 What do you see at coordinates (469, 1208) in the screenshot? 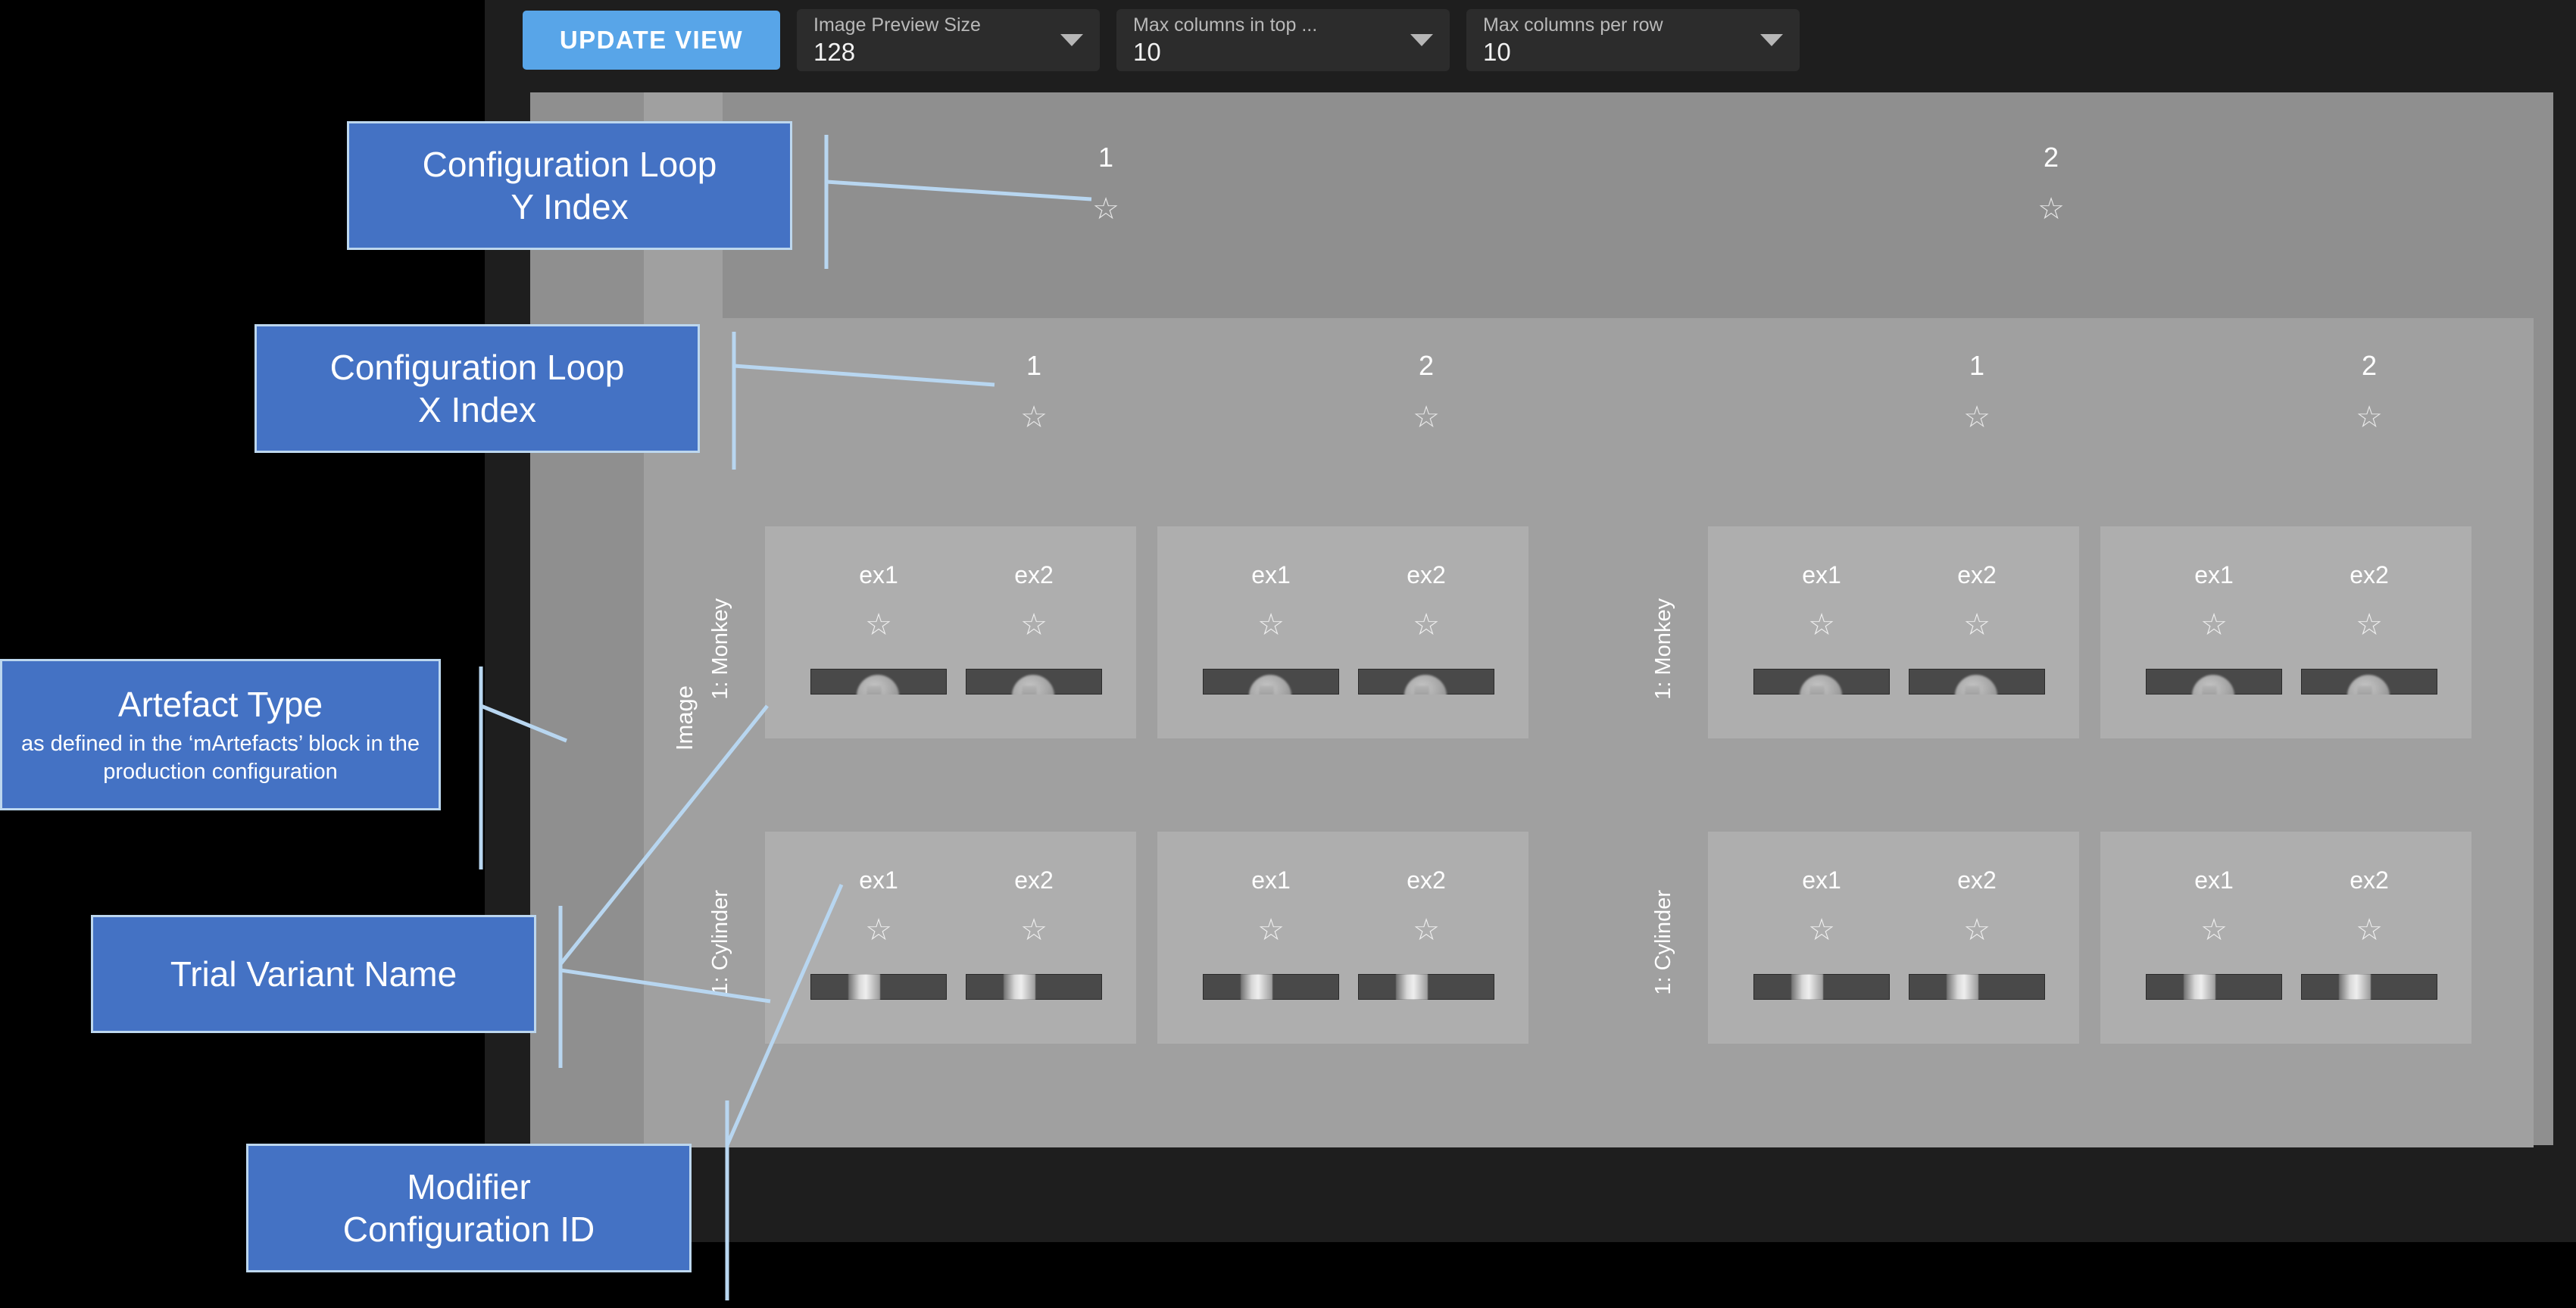
I see `callout-modifier-configuration-id: Modifier Configuration ID` at bounding box center [469, 1208].